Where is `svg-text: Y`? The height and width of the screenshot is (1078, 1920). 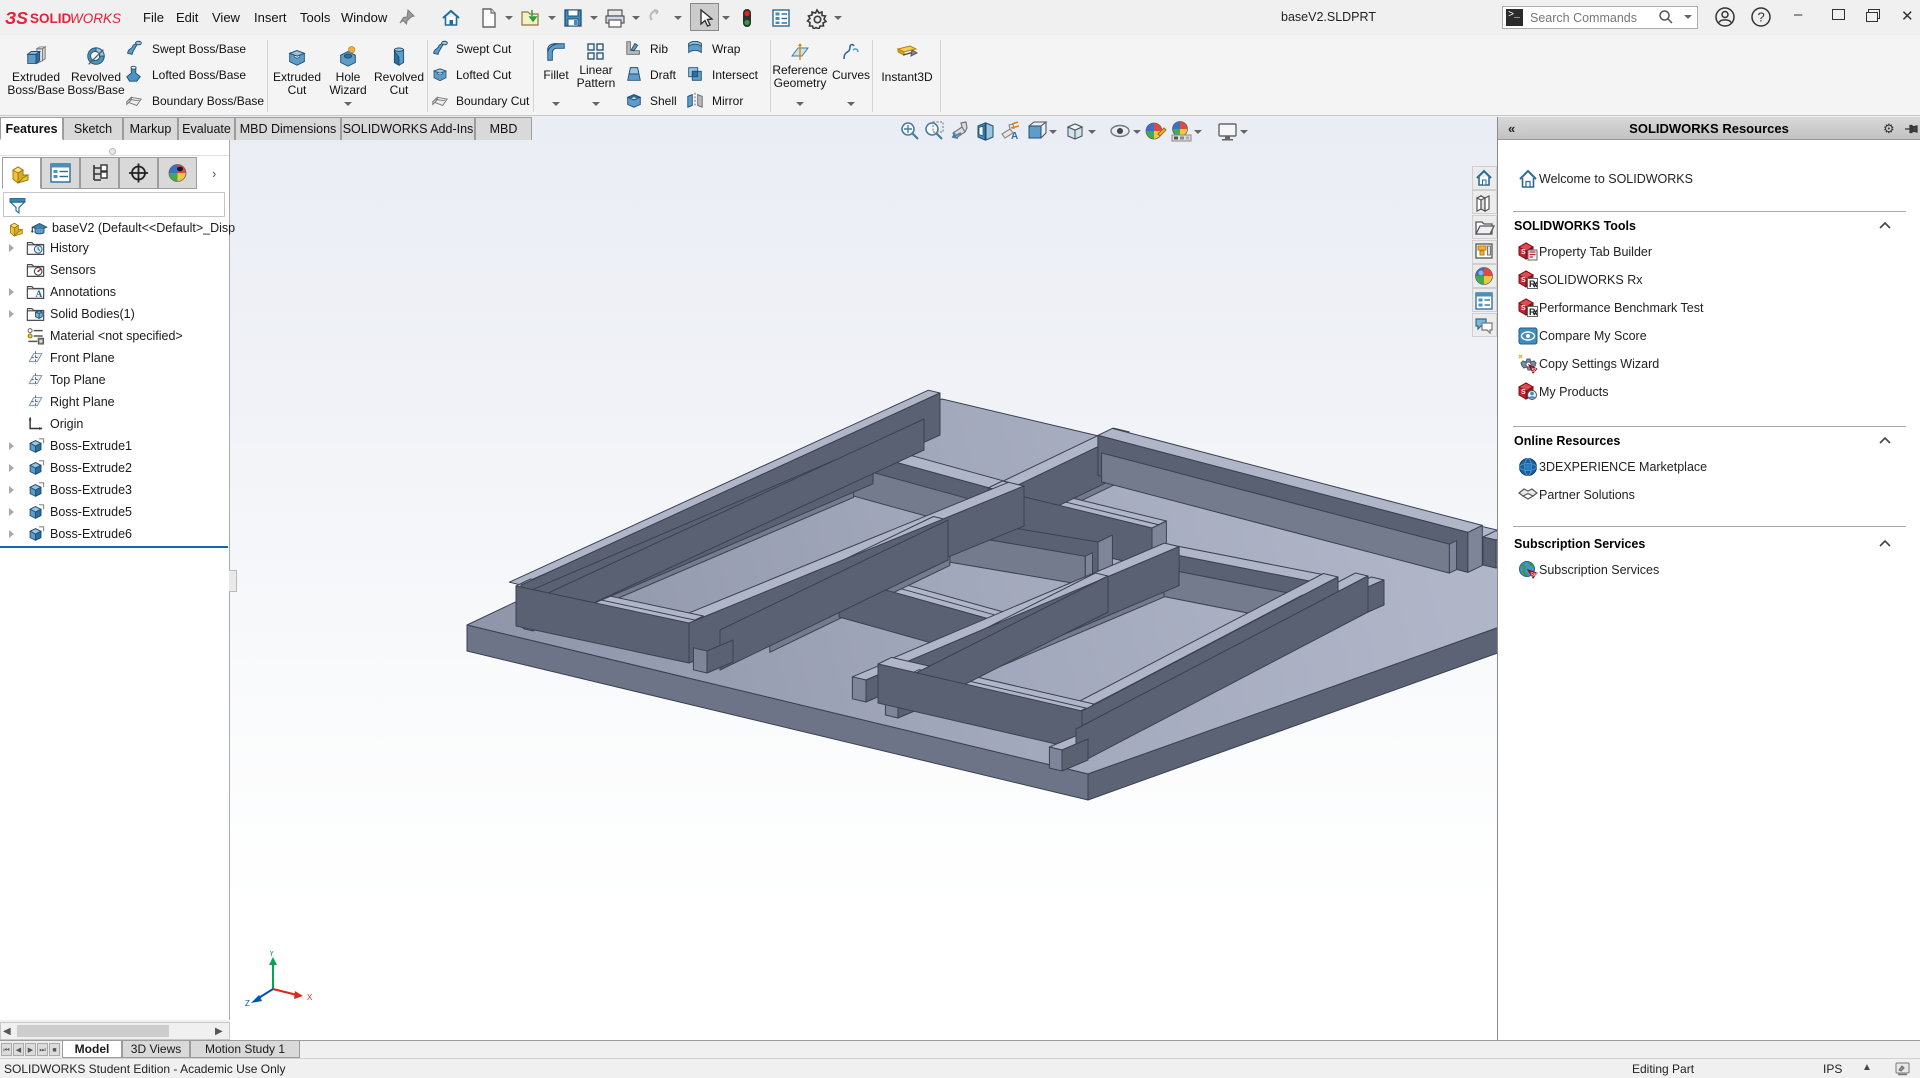 svg-text: Y is located at coordinates (272, 954).